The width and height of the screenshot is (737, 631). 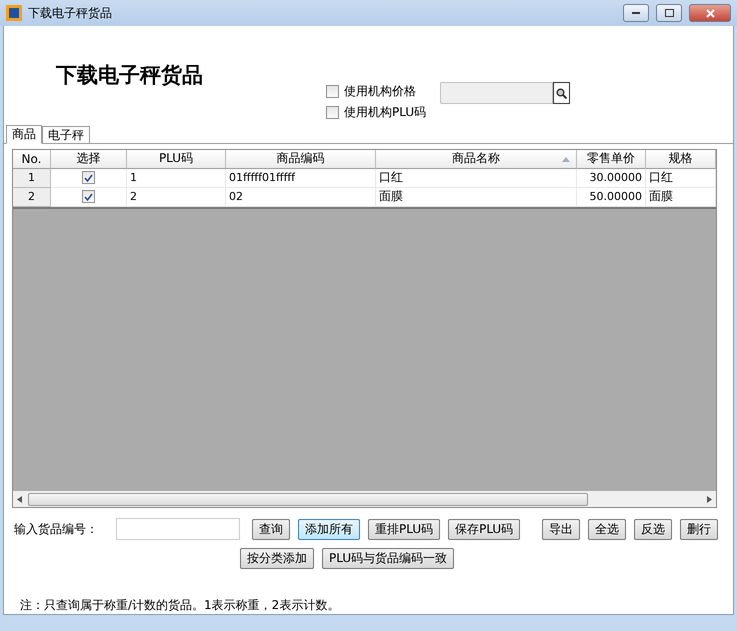 I want to click on action-button: 保存PLU码, so click(x=484, y=529).